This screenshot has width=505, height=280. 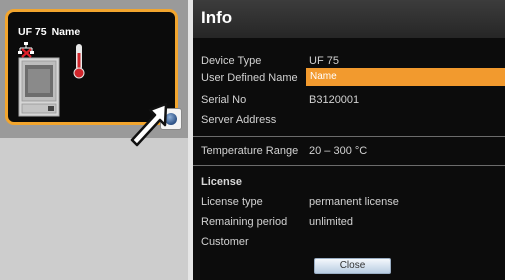 I want to click on license-type-value: permanent license, so click(x=354, y=202).